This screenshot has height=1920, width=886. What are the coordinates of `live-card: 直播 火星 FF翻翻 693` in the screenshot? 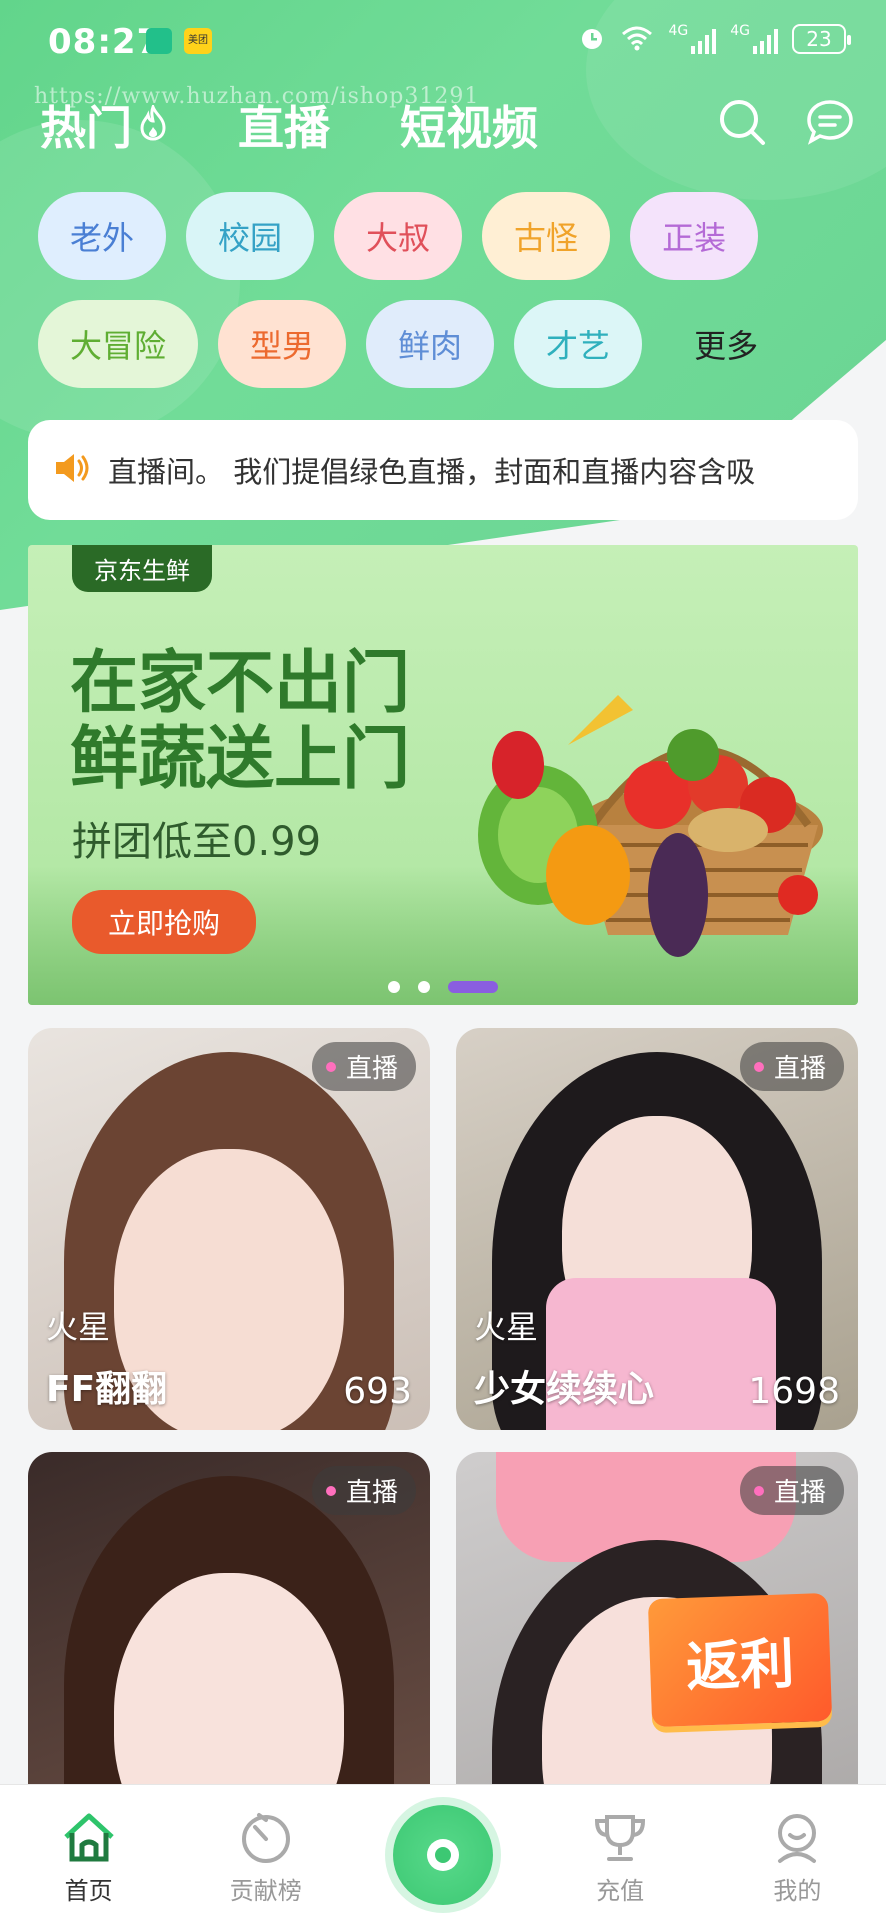 It's located at (229, 1229).